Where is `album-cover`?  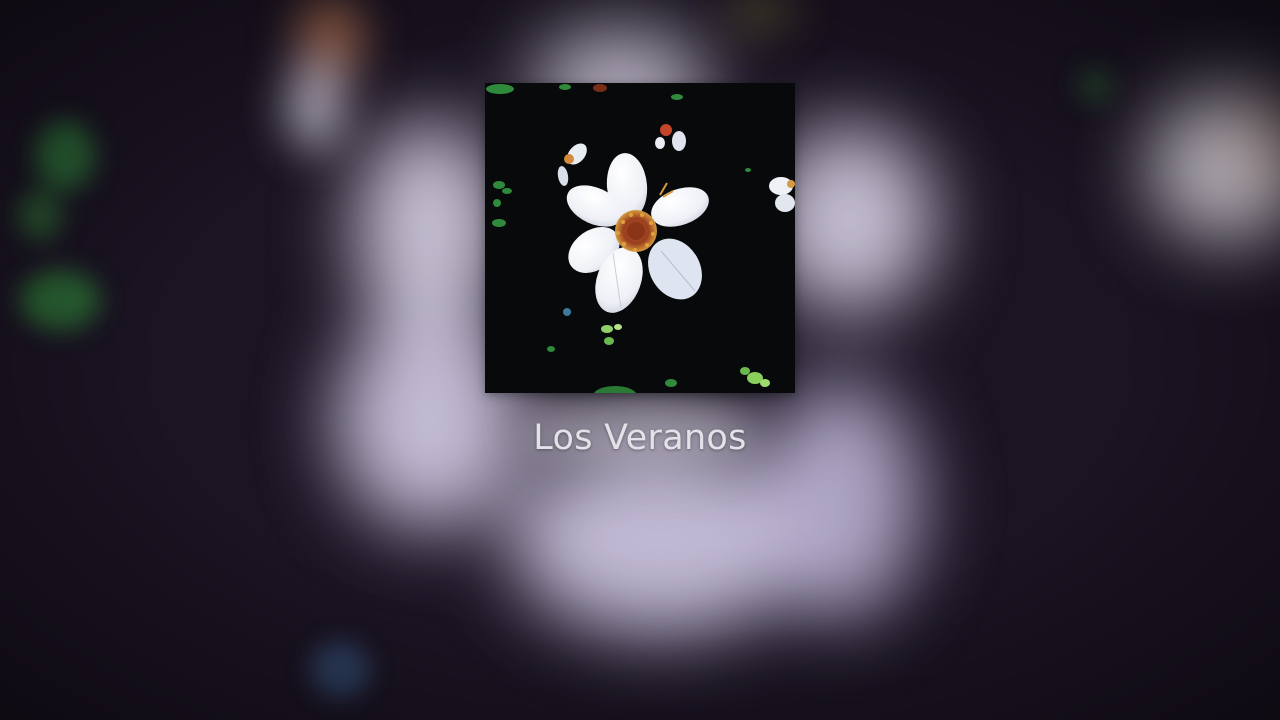 album-cover is located at coordinates (640, 238).